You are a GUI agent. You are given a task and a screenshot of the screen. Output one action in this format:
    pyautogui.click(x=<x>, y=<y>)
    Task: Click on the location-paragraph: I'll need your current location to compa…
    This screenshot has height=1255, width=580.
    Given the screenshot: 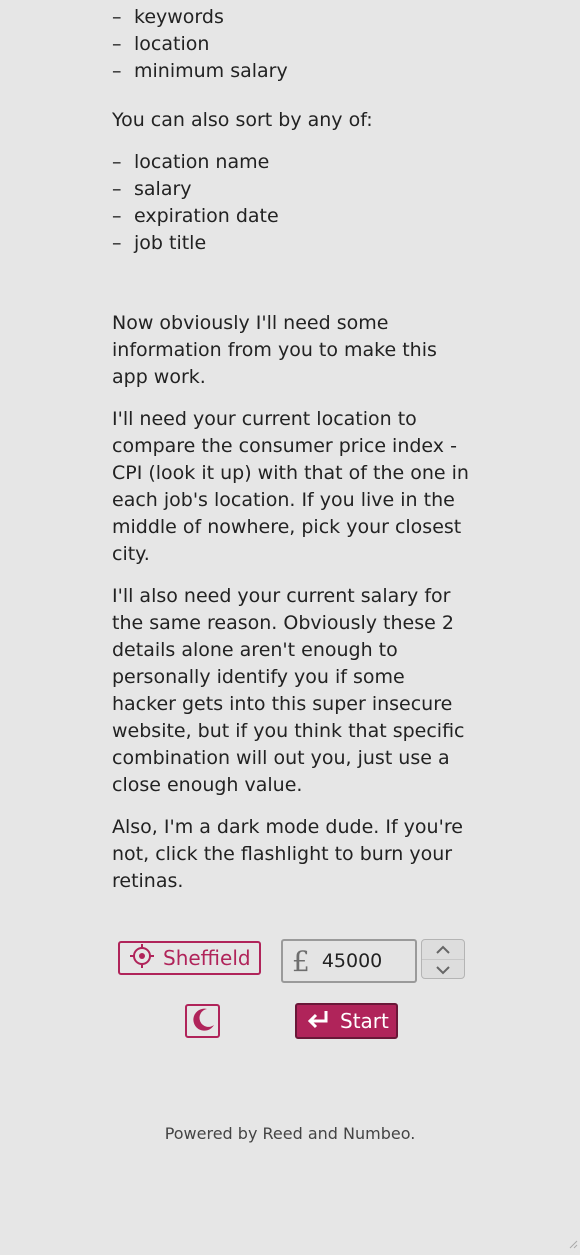 What is the action you would take?
    pyautogui.click(x=290, y=486)
    